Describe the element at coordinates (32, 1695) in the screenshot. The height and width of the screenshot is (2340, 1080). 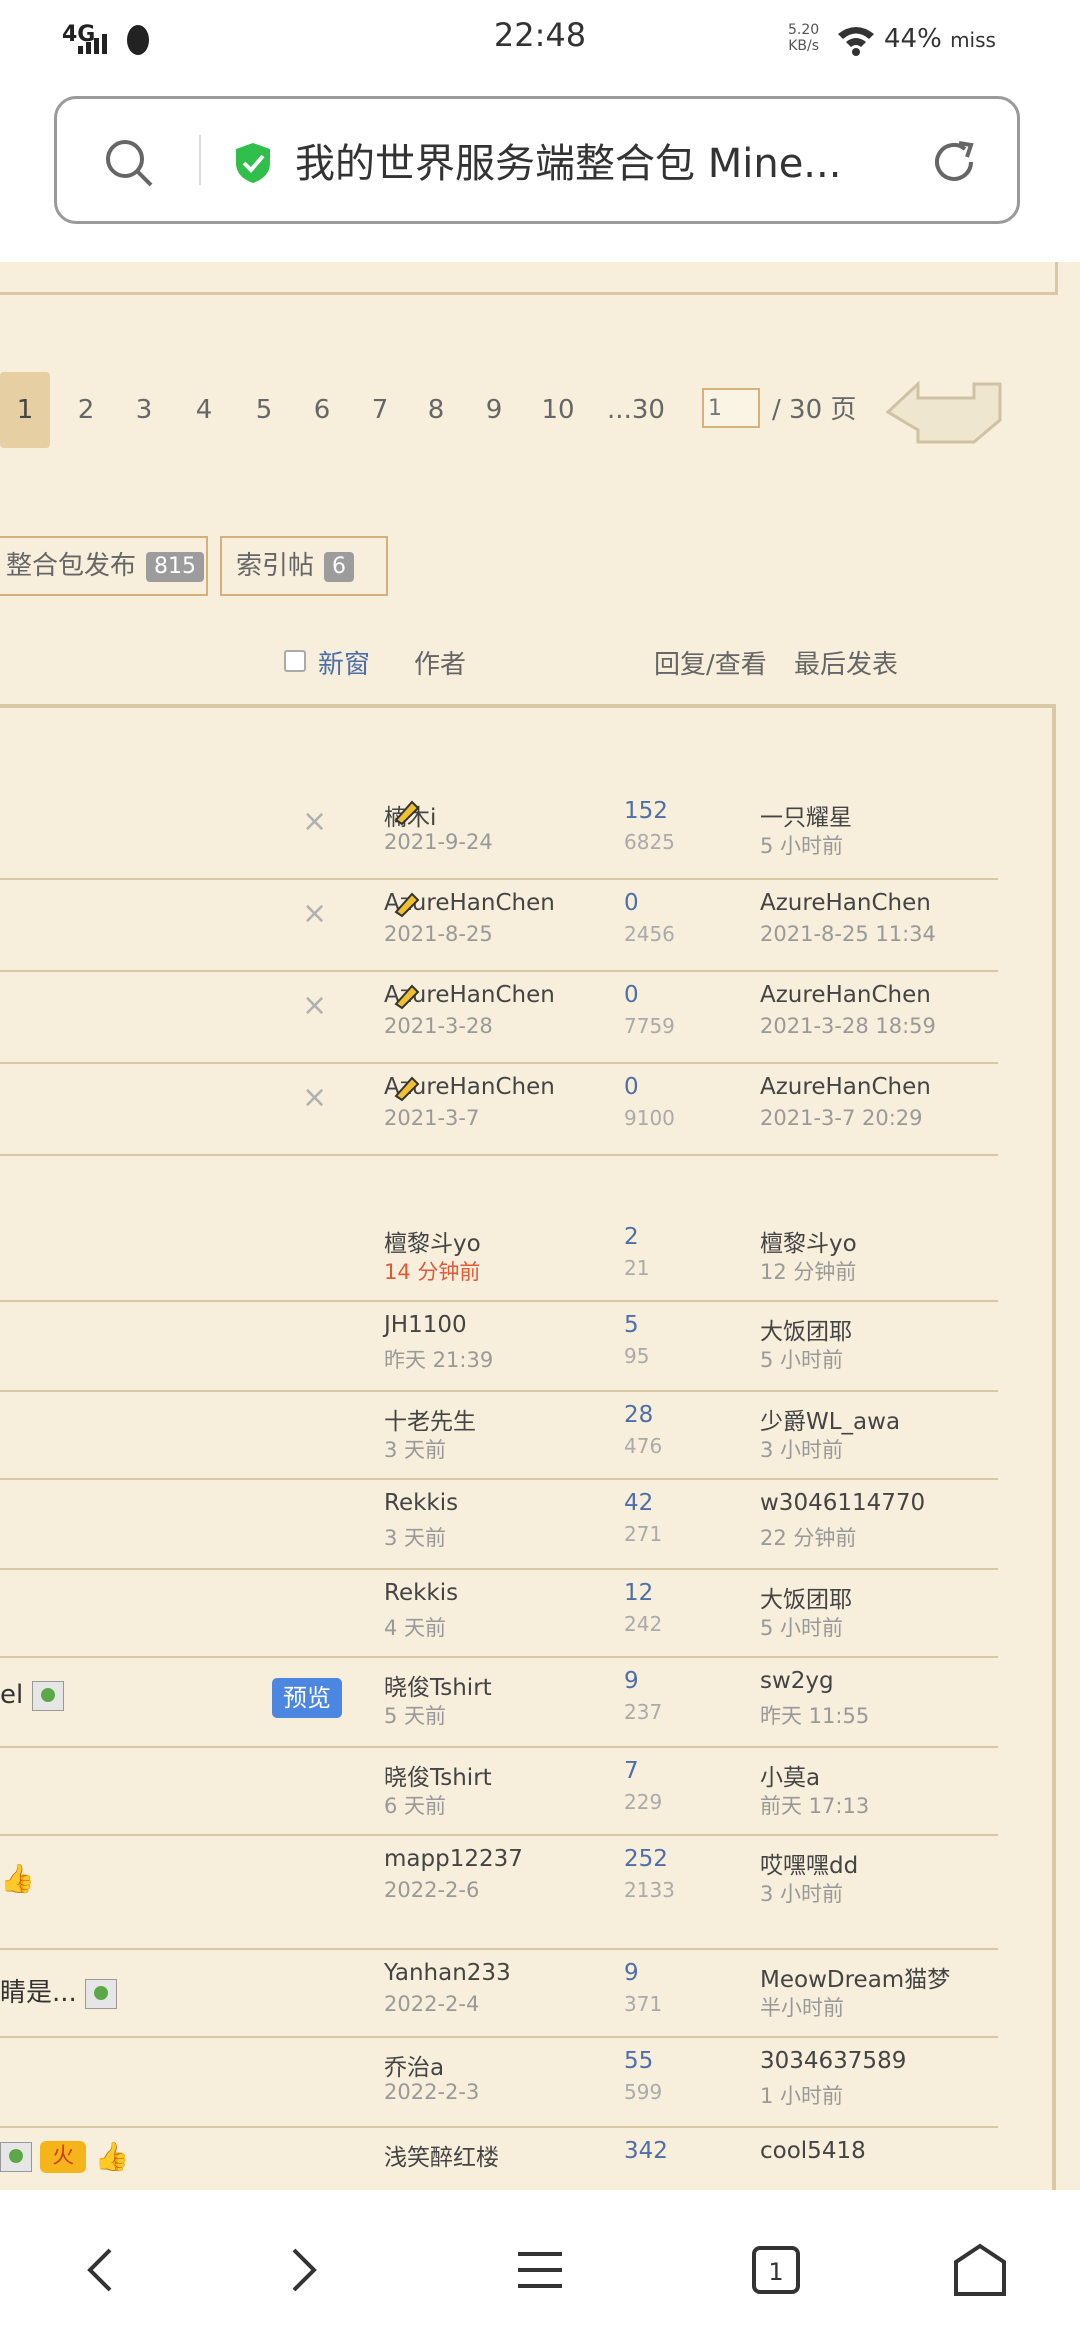
I see `thread-title-fragment: el` at that location.